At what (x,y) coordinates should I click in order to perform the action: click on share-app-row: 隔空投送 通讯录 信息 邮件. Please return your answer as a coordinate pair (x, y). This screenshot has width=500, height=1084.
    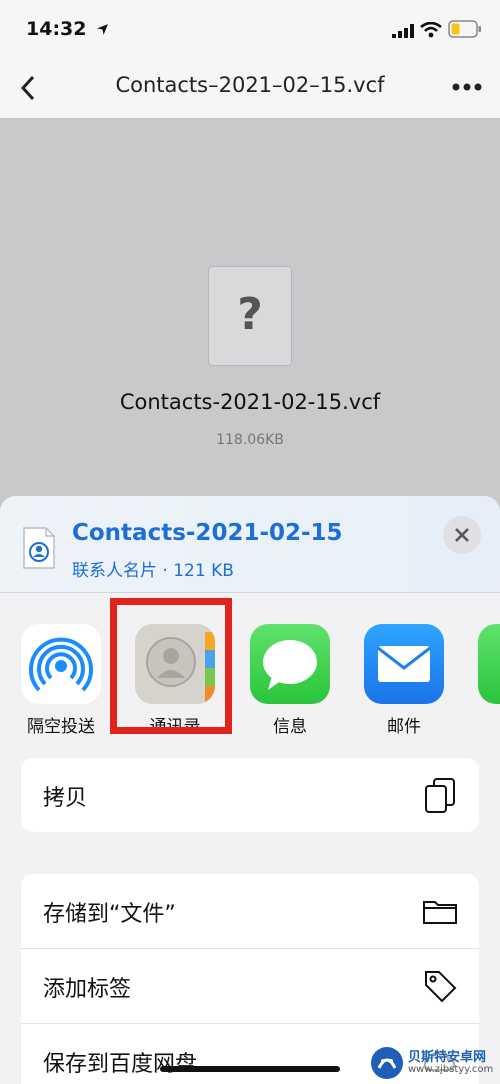
    Looking at the image, I should click on (250, 669).